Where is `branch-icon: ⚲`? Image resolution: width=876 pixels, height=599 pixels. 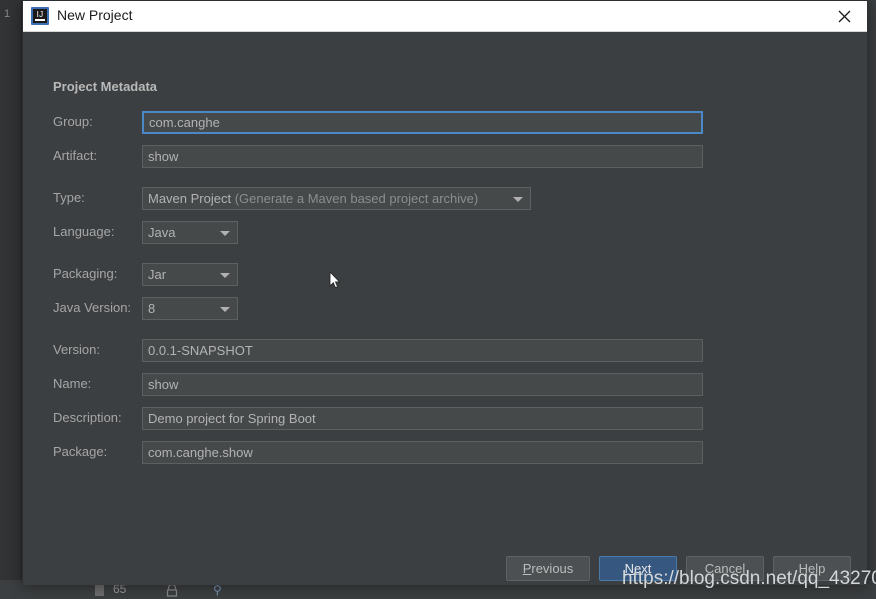 branch-icon: ⚲ is located at coordinates (217, 590).